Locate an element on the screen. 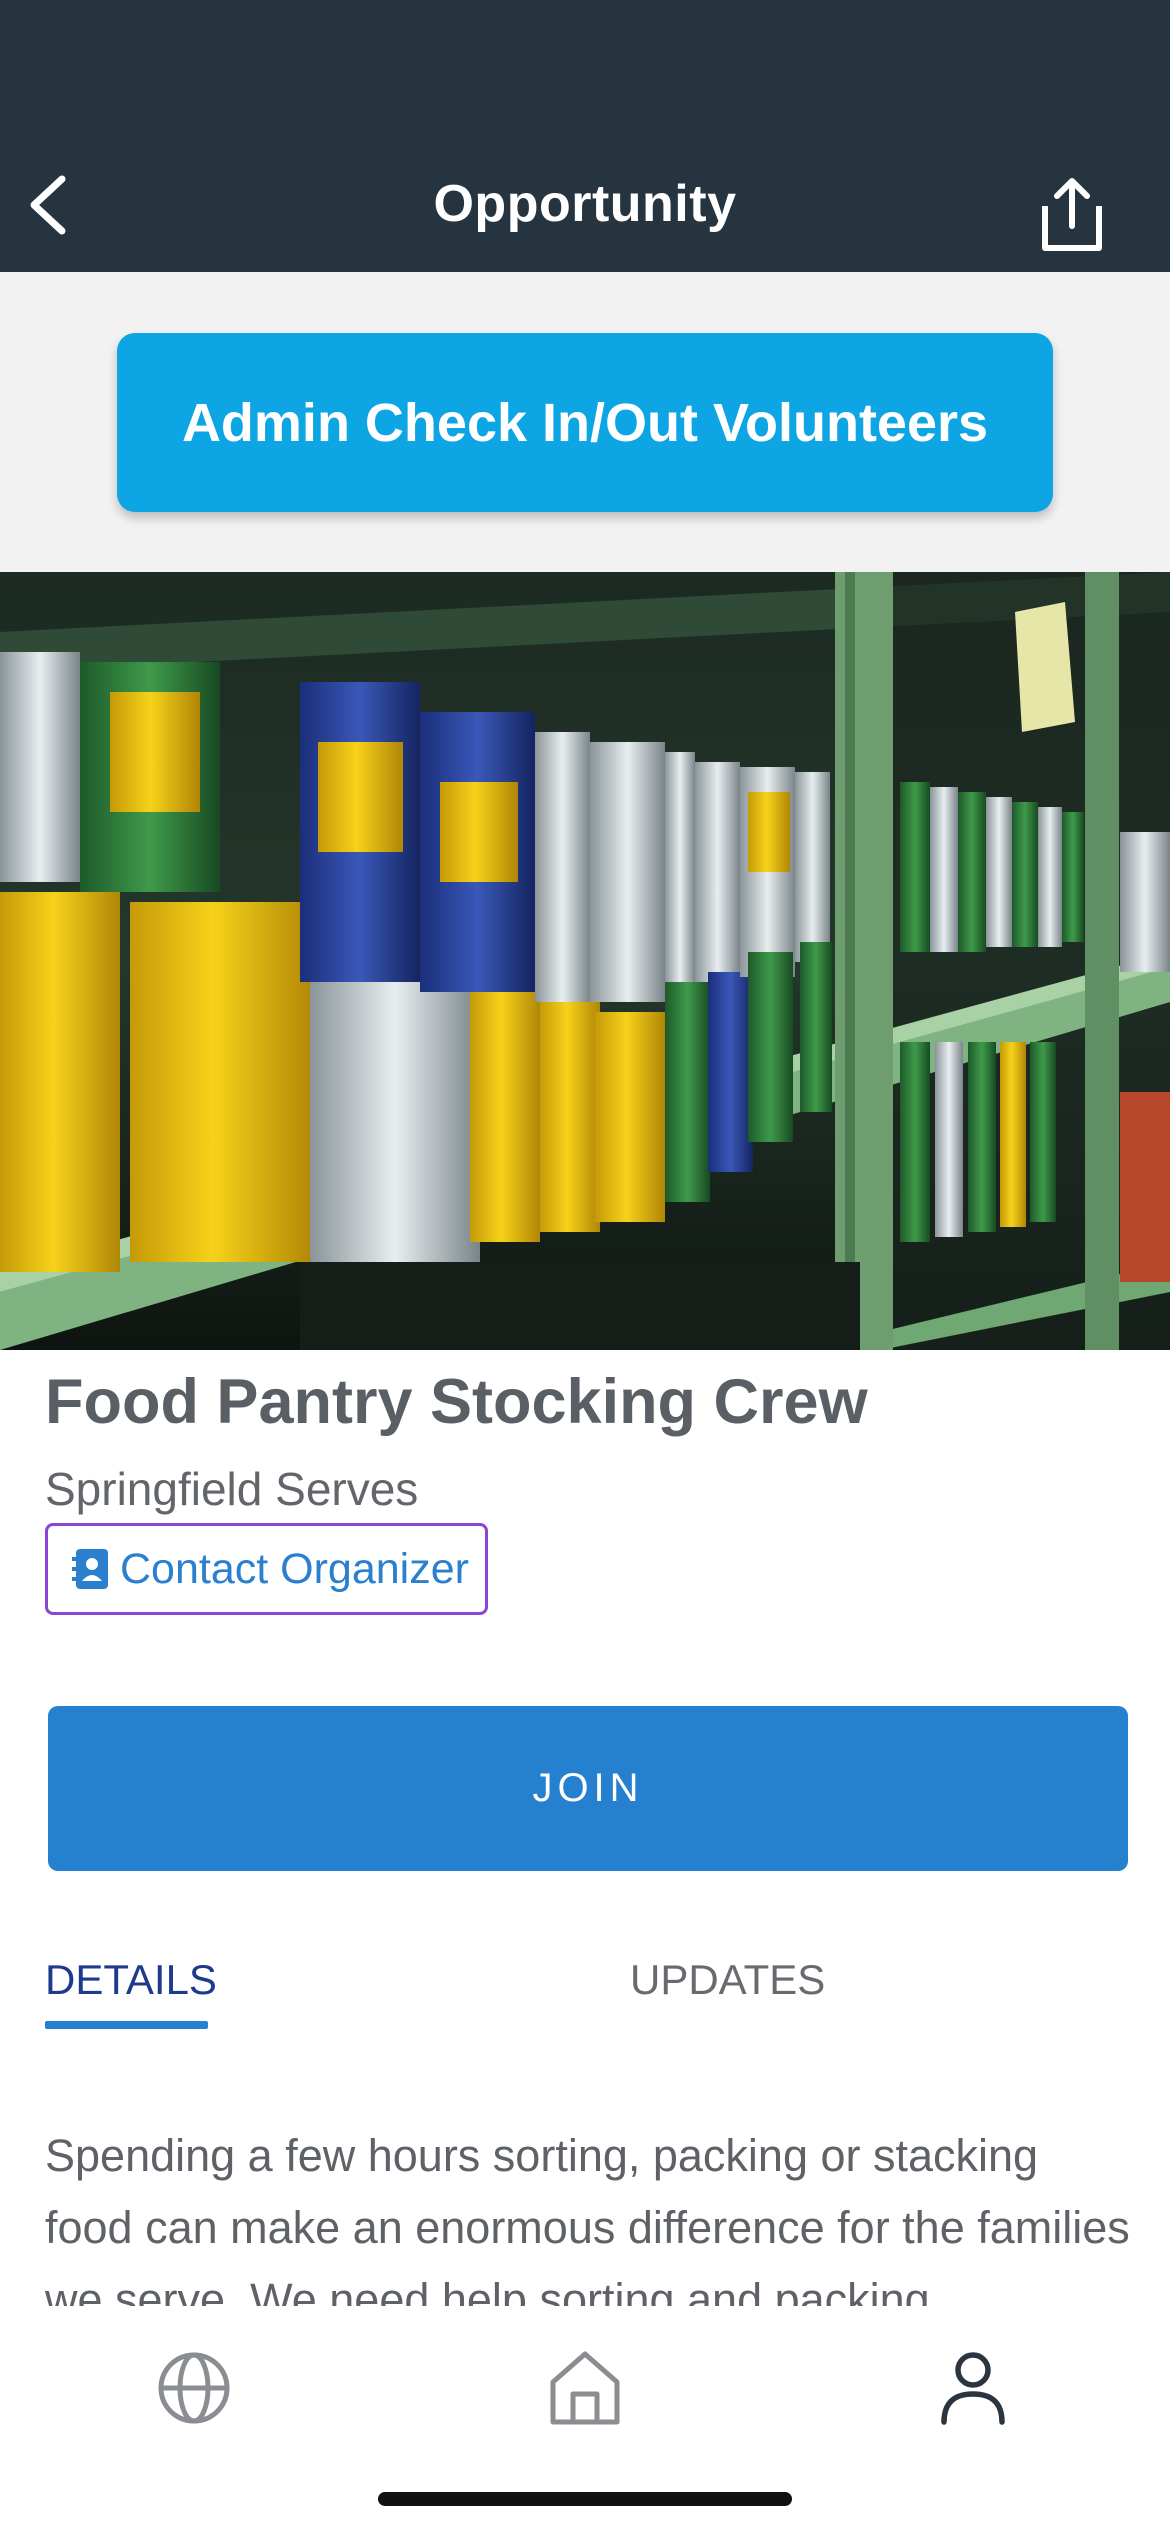  top-navigation-bar: Opportunity is located at coordinates (585, 136).